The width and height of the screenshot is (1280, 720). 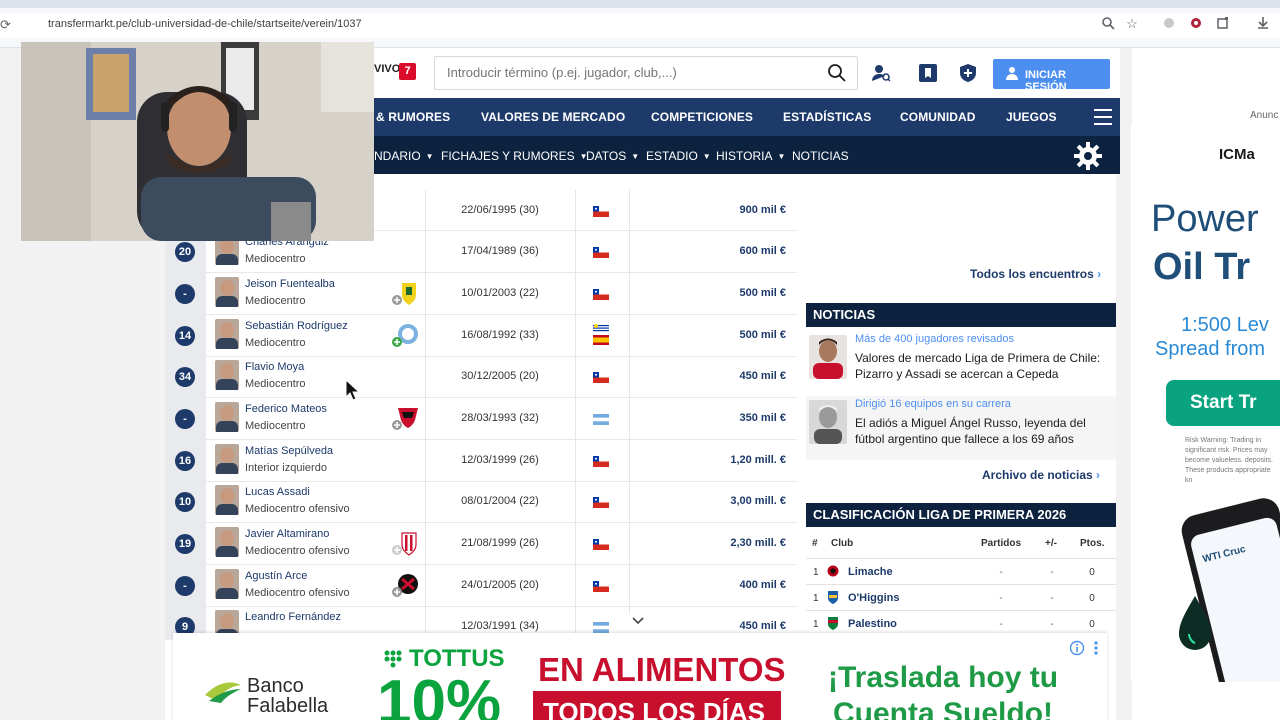 What do you see at coordinates (405, 419) in the screenshot?
I see `red-club-crest-icon` at bounding box center [405, 419].